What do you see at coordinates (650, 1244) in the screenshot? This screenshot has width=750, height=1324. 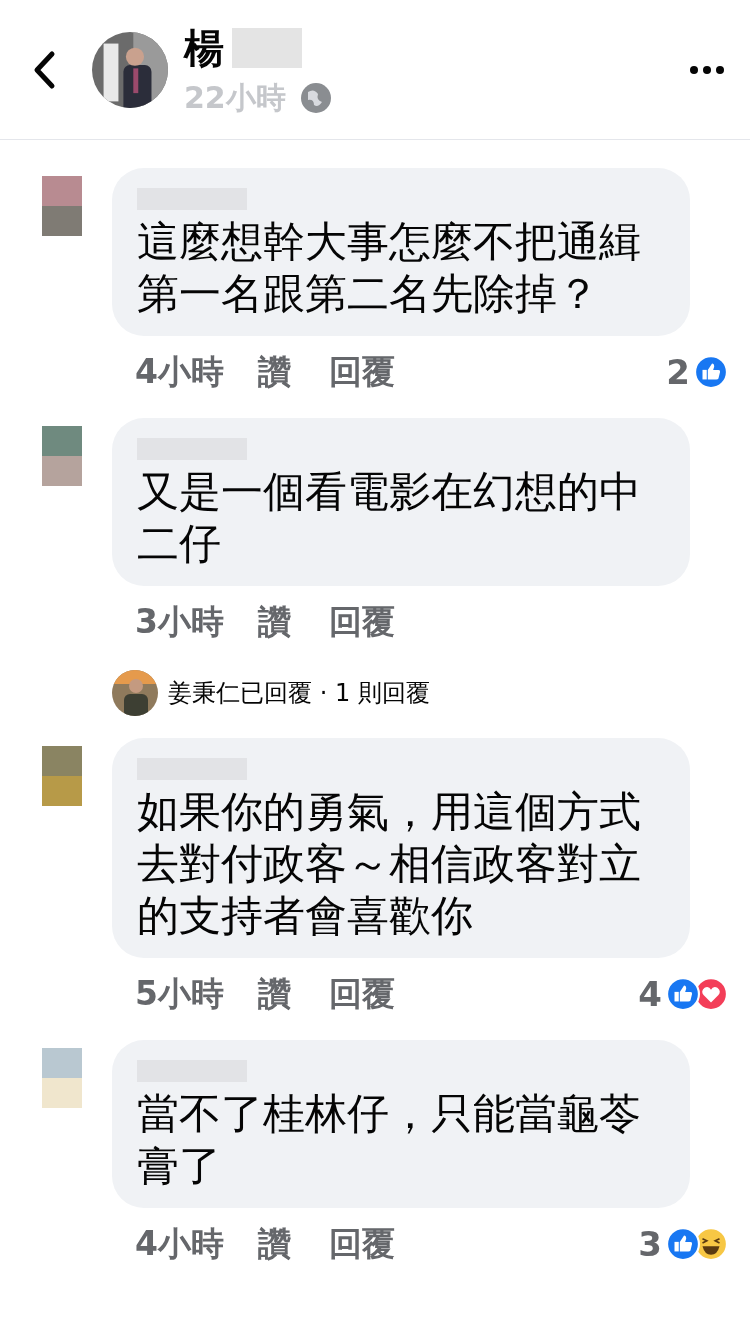 I see `reaction-count: 3` at bounding box center [650, 1244].